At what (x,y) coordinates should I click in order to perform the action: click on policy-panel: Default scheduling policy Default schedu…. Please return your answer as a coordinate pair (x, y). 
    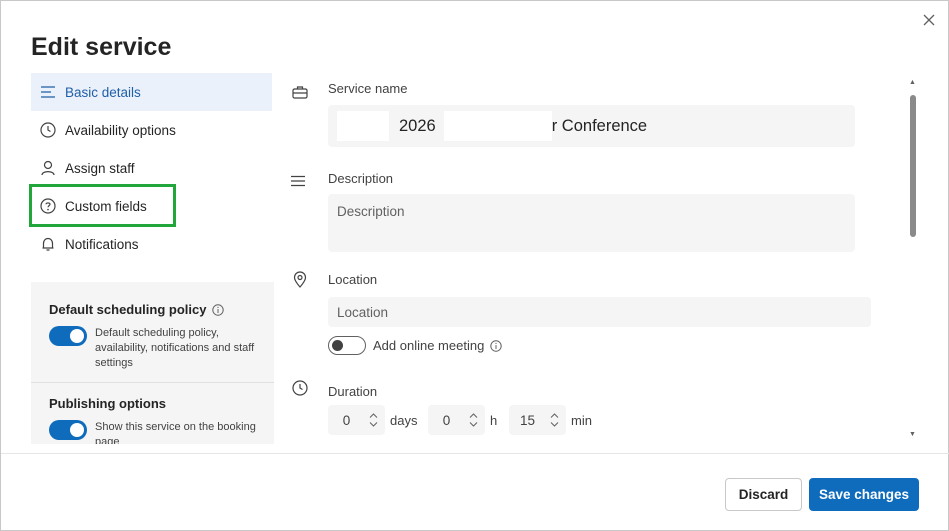
    Looking at the image, I should click on (152, 363).